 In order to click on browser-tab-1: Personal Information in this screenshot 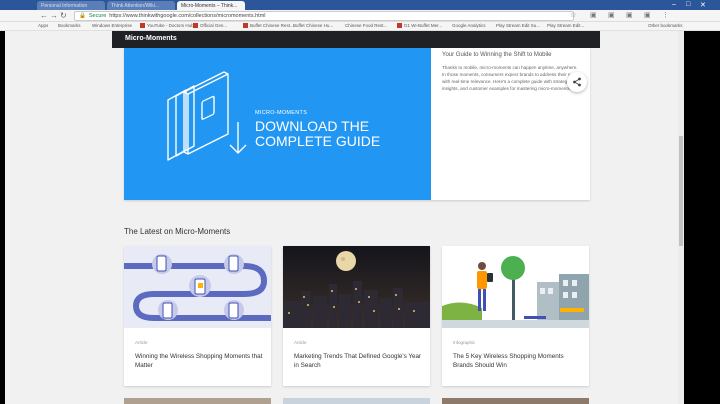, I will do `click(71, 5)`.